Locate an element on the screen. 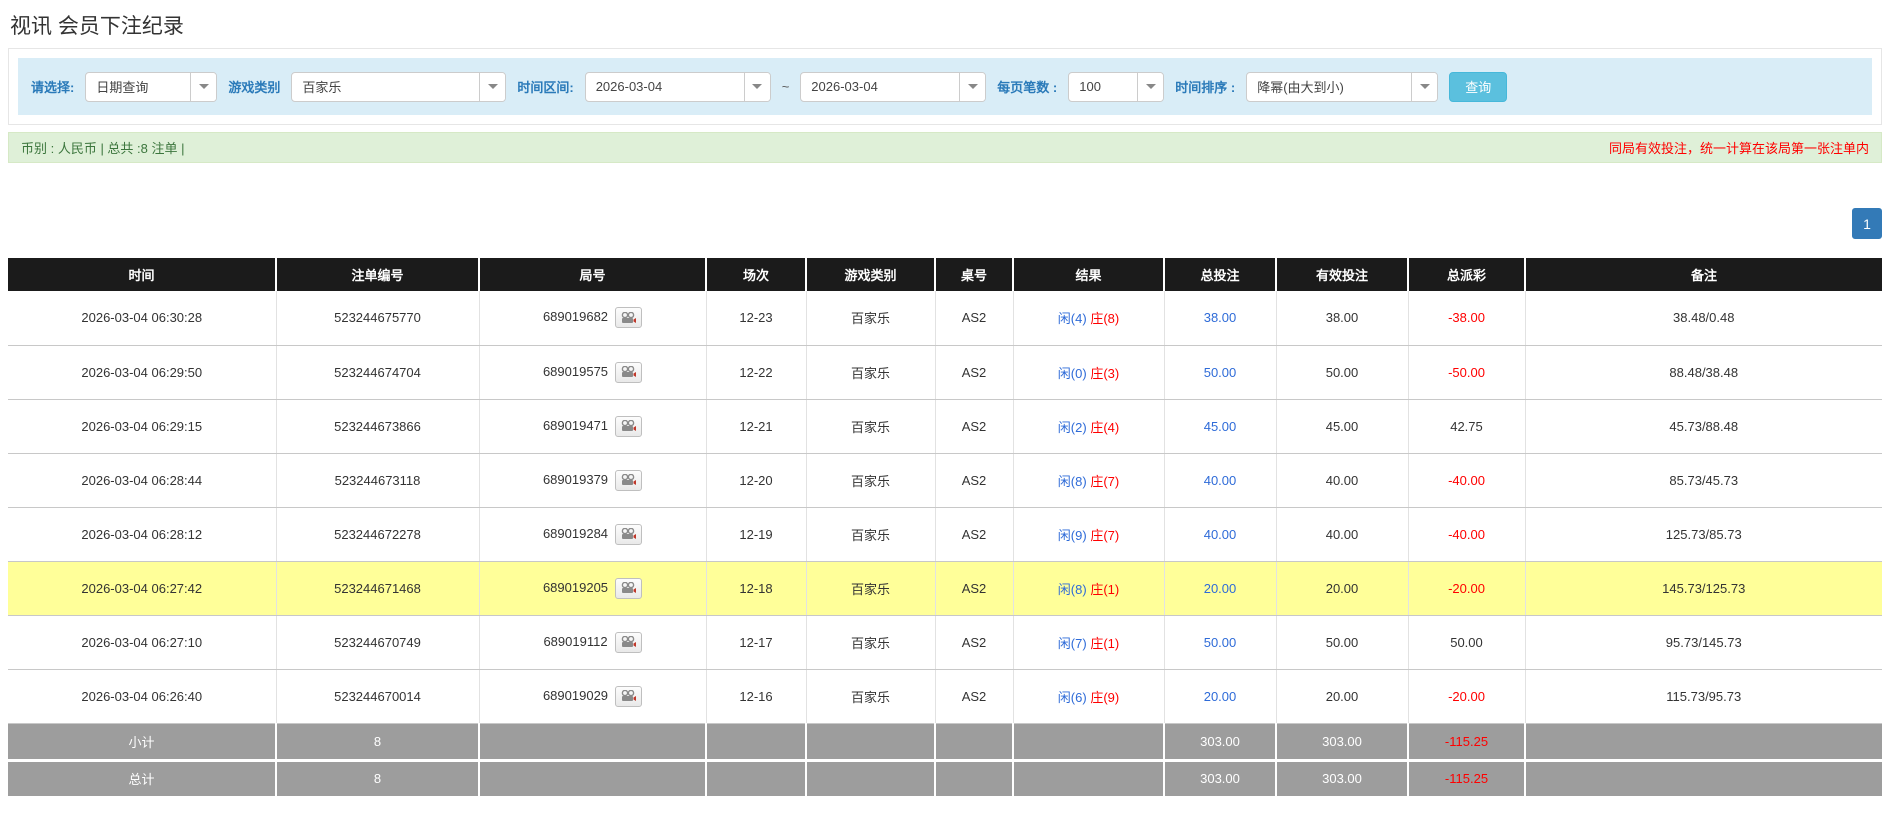  query-button: 查询 is located at coordinates (1478, 86).